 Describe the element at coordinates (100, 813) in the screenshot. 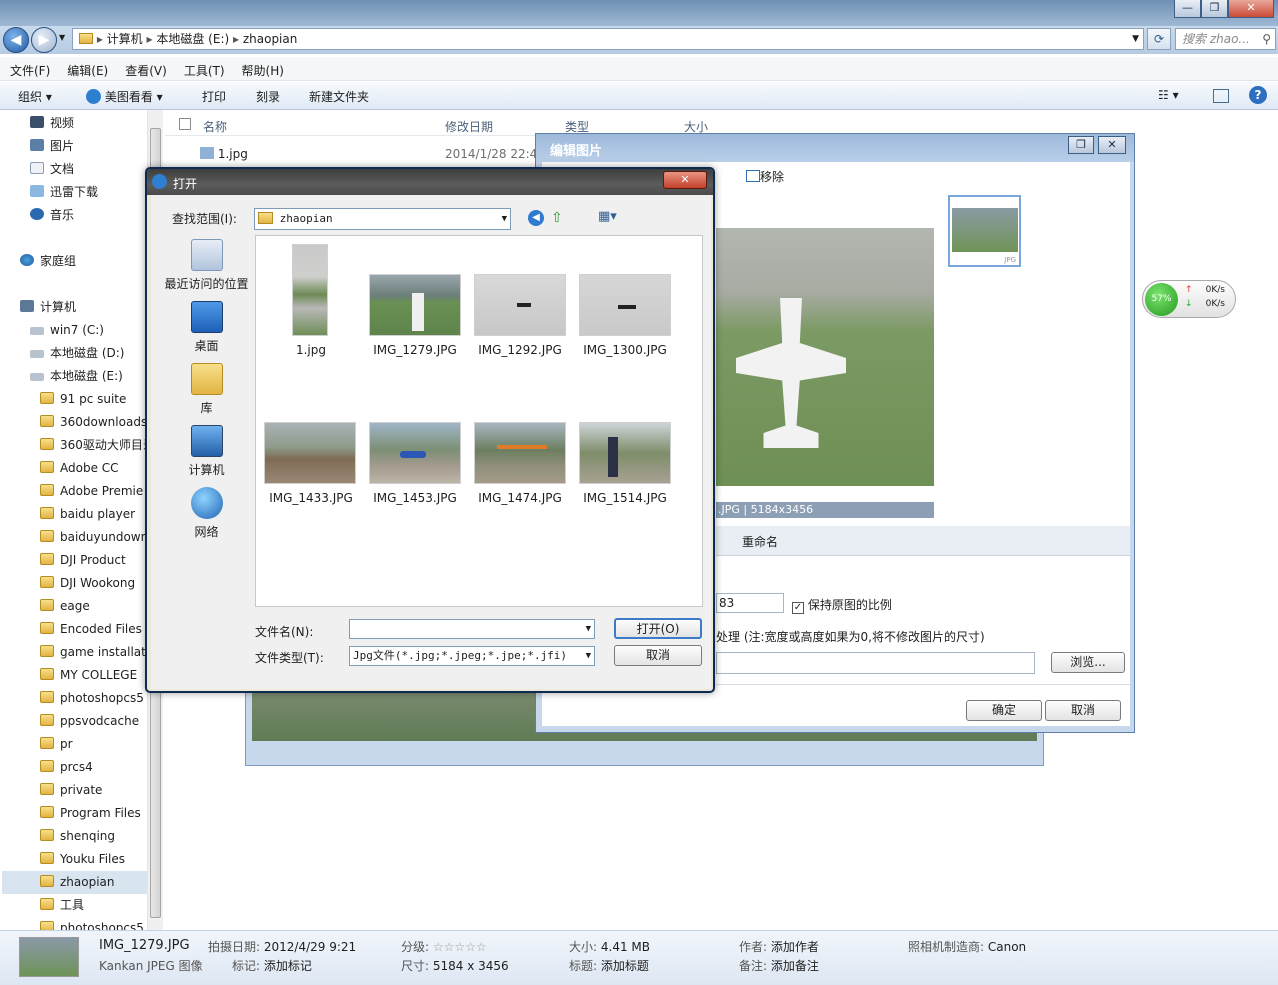

I see `nav-folder-label: Program Files` at that location.